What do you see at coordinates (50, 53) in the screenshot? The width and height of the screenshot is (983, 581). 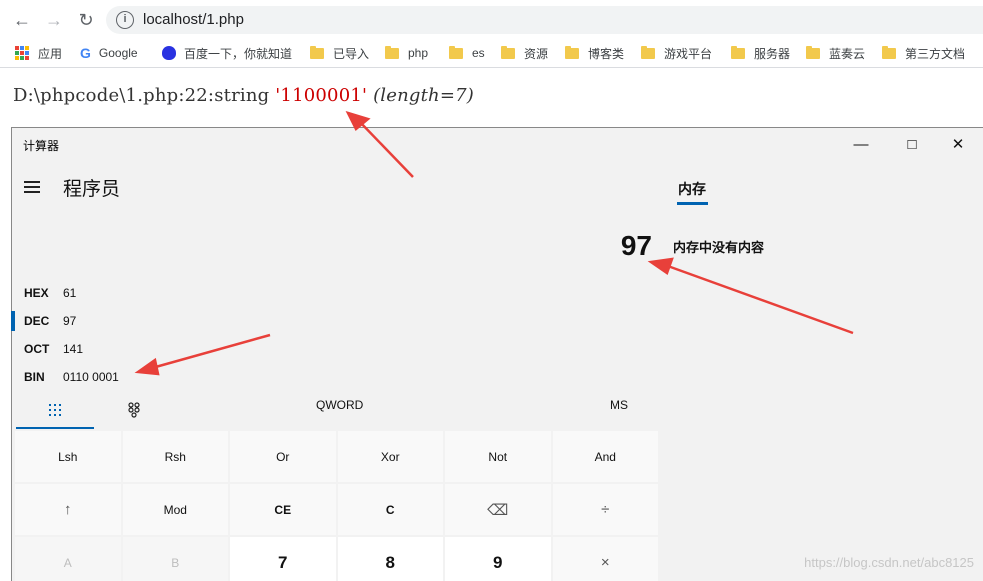 I see `bookmark-label: 应用` at bounding box center [50, 53].